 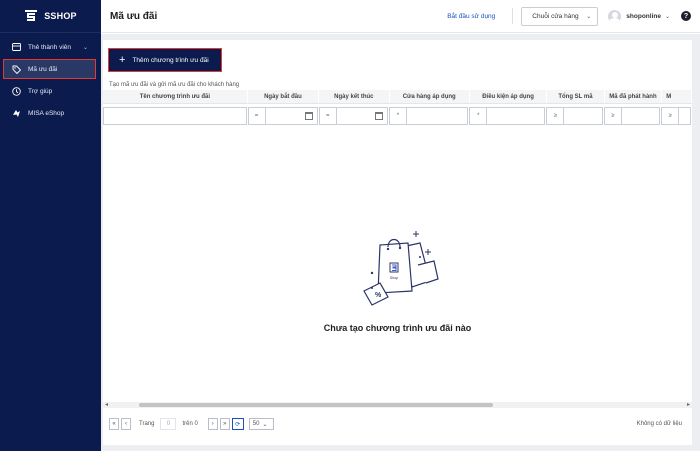 What do you see at coordinates (555, 16) in the screenshot?
I see `store-chain-select-value: Chuỗi cửa hàng` at bounding box center [555, 16].